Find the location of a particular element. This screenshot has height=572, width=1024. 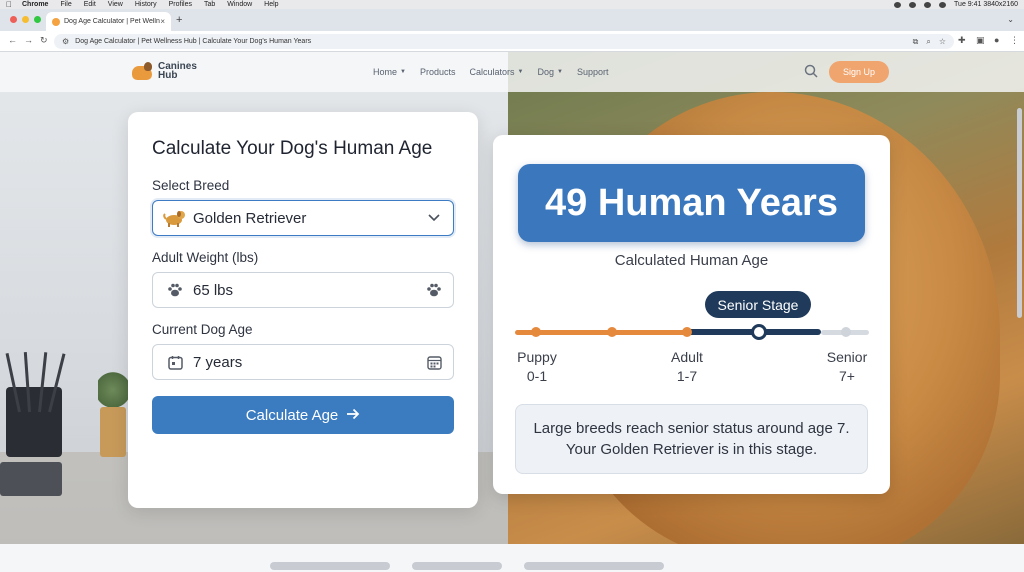

stage-senior: Senior 7+ is located at coordinates (847, 367).